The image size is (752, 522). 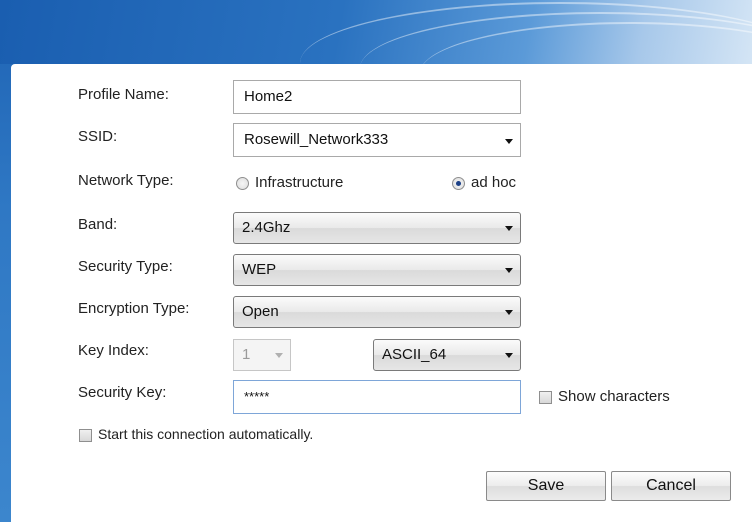 I want to click on security-type-value: WEP, so click(x=259, y=269).